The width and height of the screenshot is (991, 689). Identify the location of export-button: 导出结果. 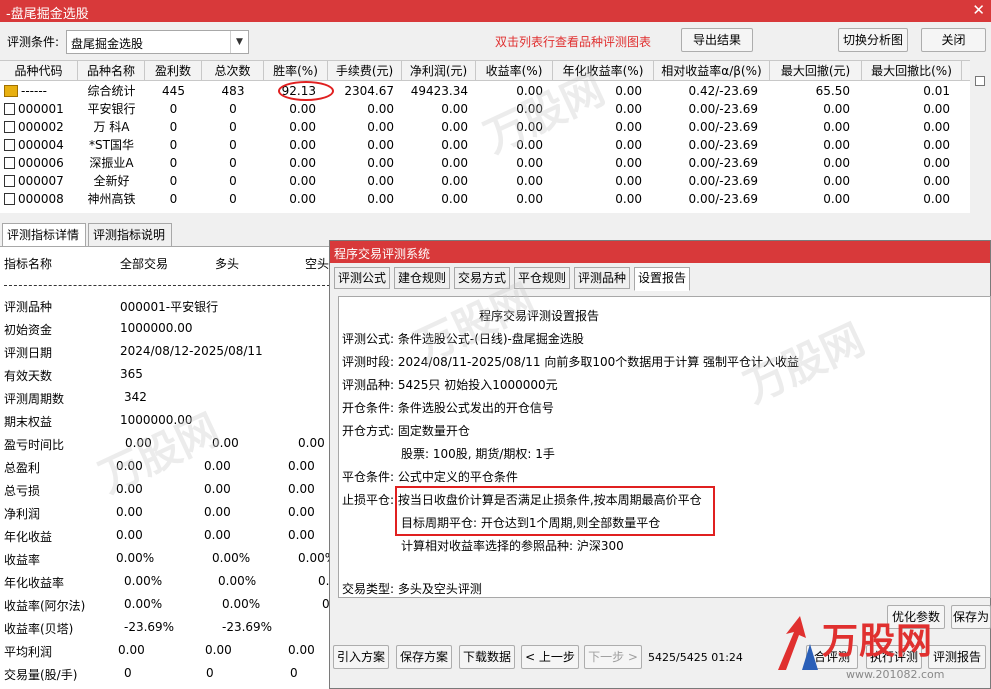
(717, 40).